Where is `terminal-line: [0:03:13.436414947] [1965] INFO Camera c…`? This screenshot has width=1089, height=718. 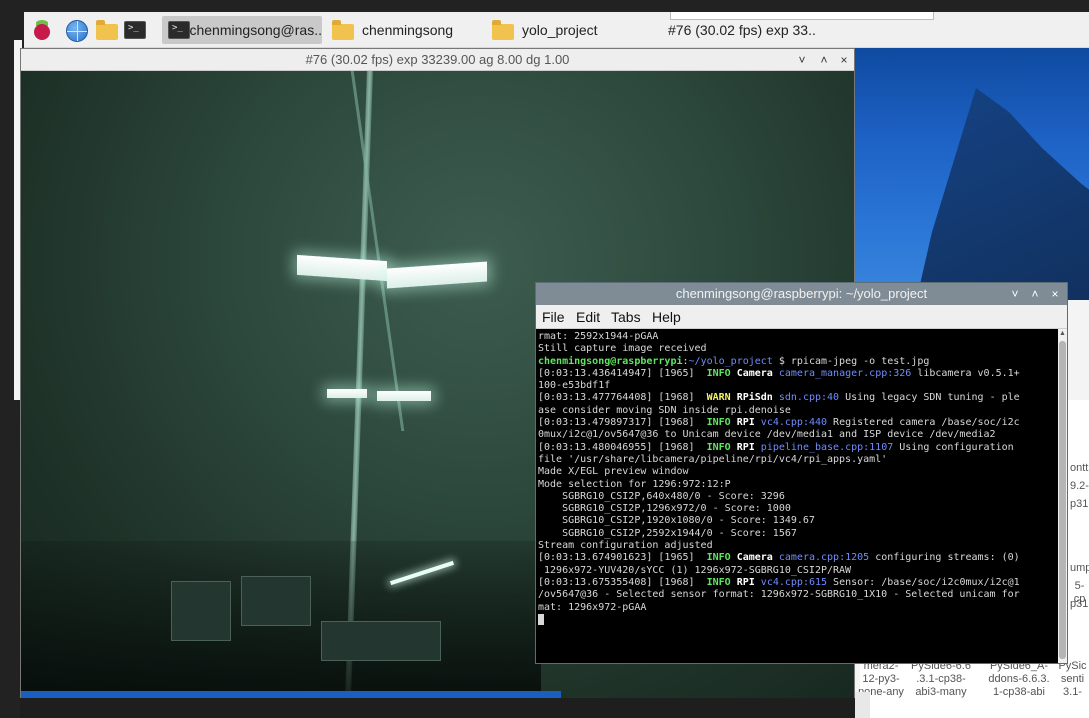
terminal-line: [0:03:13.436414947] [1965] INFO Camera c… is located at coordinates (779, 373).